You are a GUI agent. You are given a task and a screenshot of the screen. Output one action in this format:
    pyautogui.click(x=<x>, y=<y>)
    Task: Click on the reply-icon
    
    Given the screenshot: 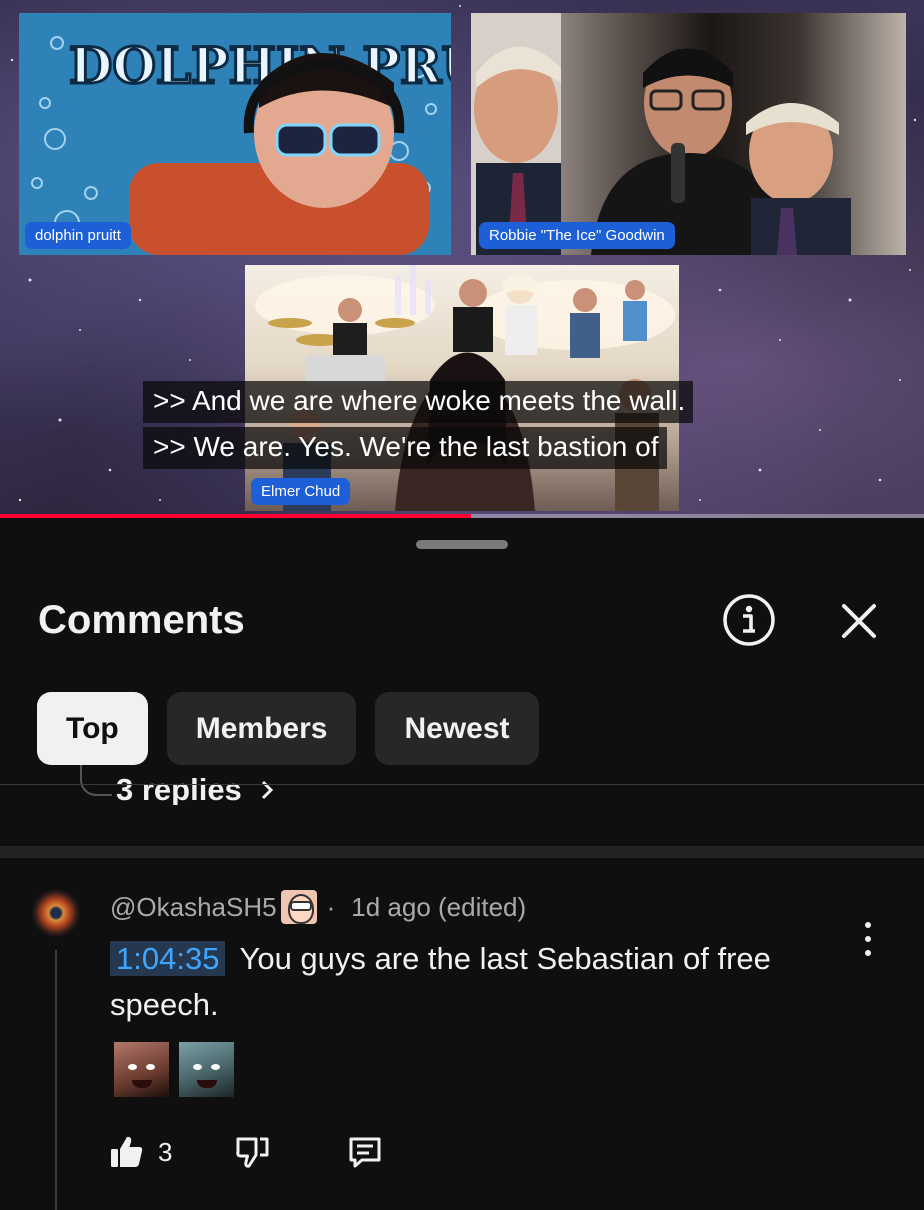 What is the action you would take?
    pyautogui.click(x=365, y=1152)
    